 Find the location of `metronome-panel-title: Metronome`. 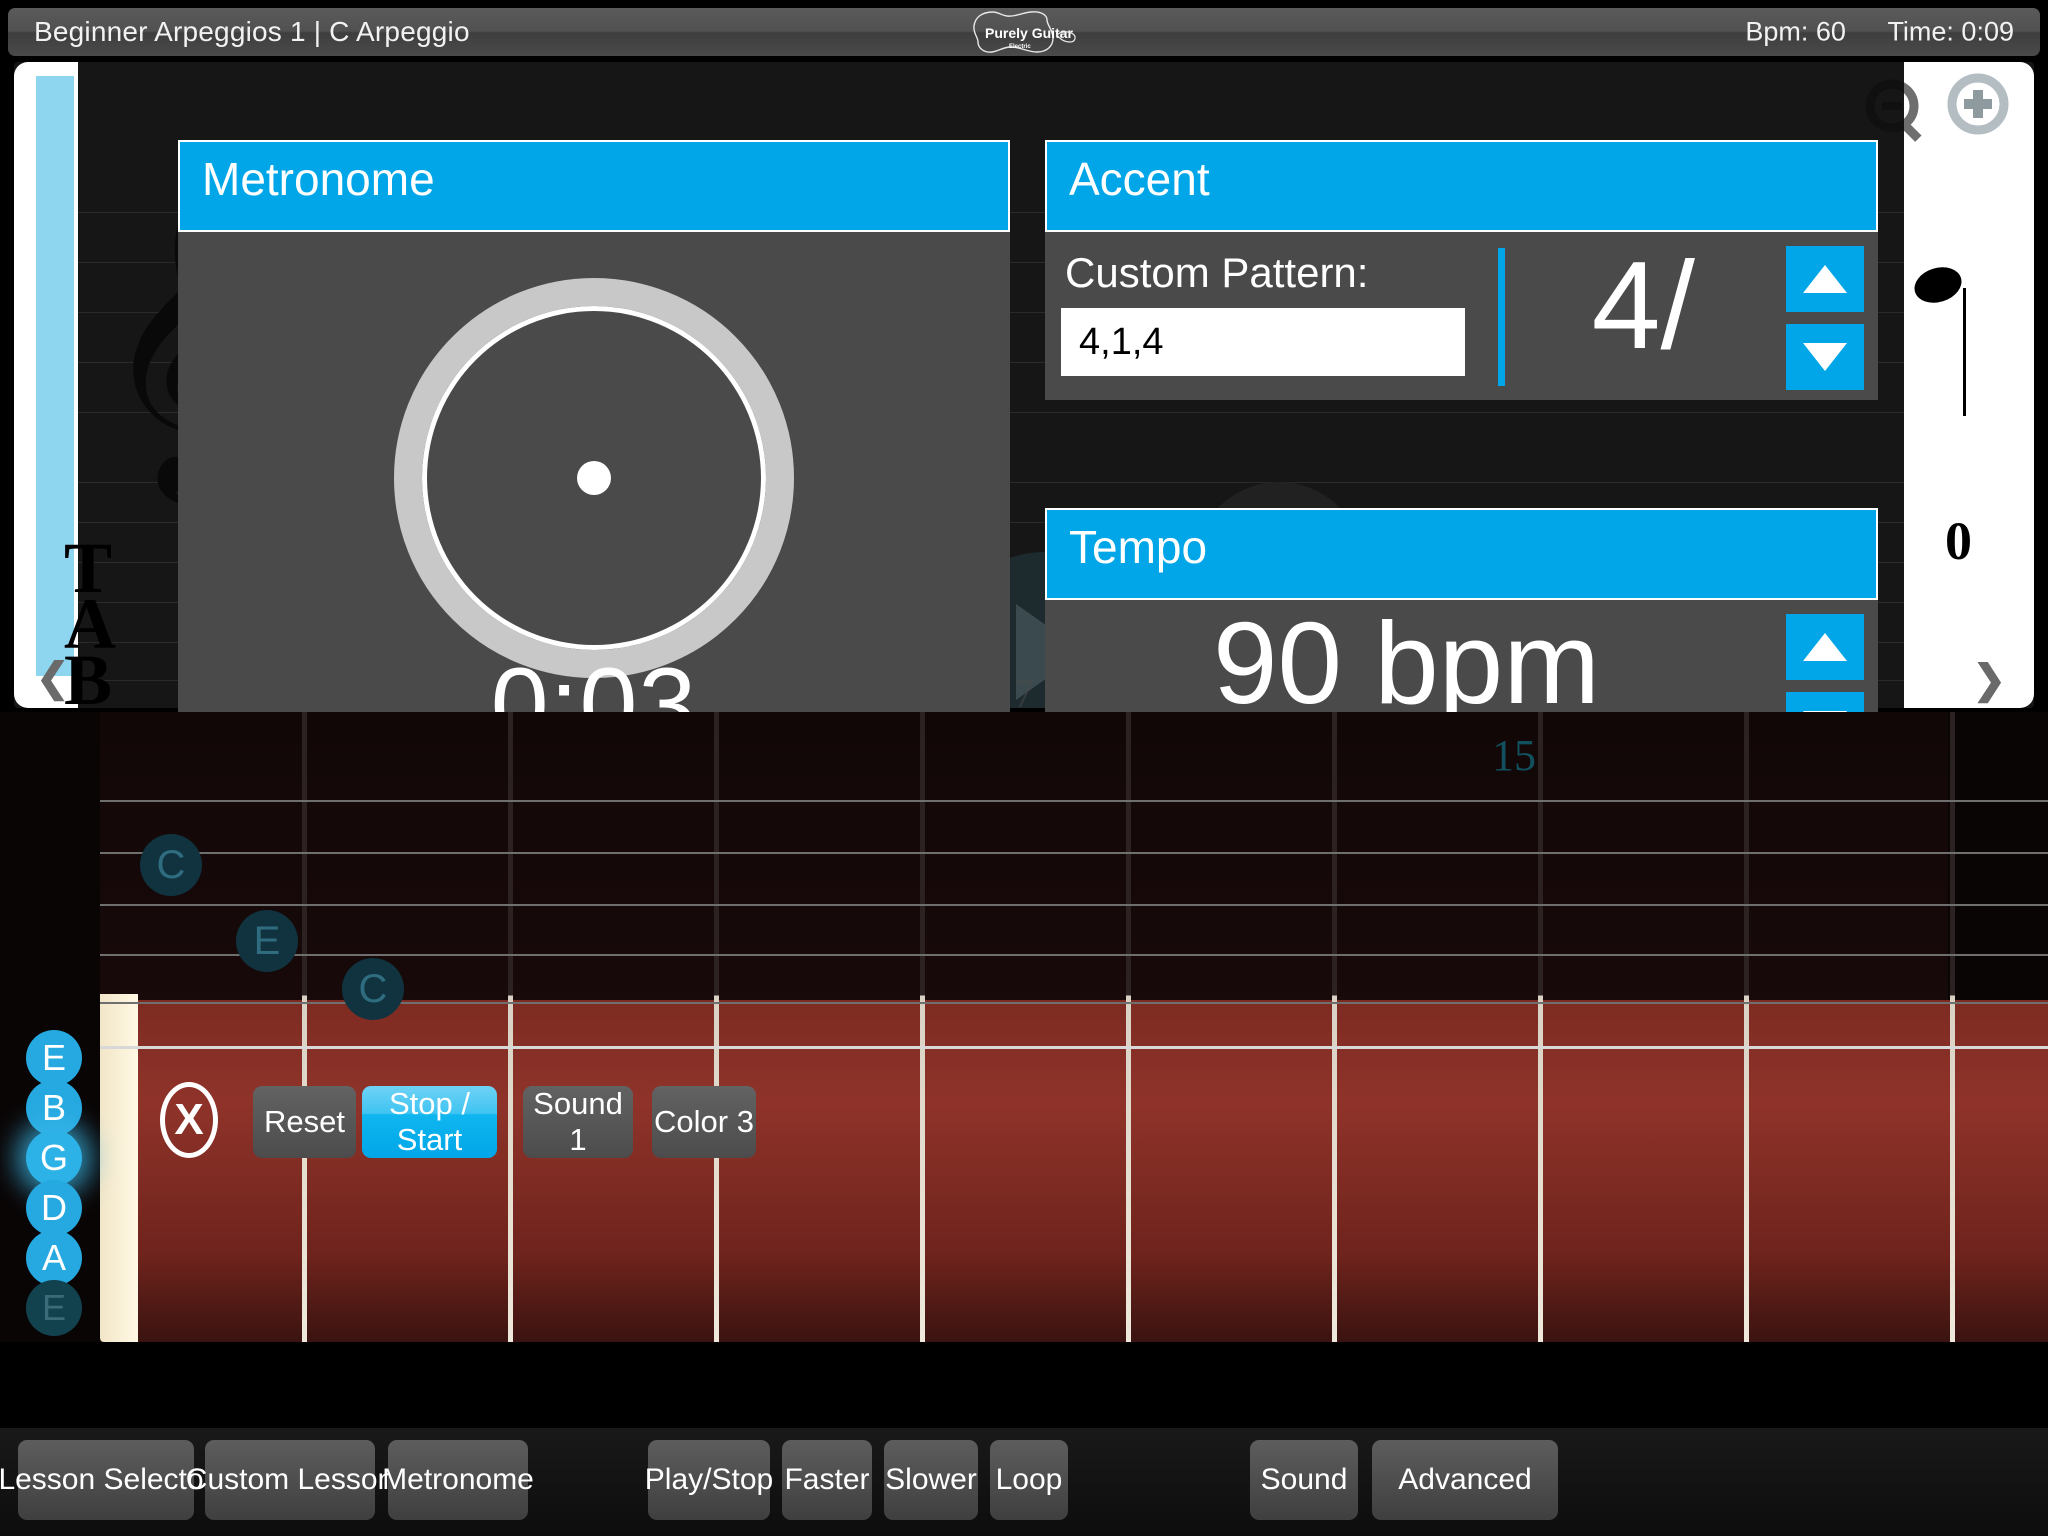

metronome-panel-title: Metronome is located at coordinates (594, 186).